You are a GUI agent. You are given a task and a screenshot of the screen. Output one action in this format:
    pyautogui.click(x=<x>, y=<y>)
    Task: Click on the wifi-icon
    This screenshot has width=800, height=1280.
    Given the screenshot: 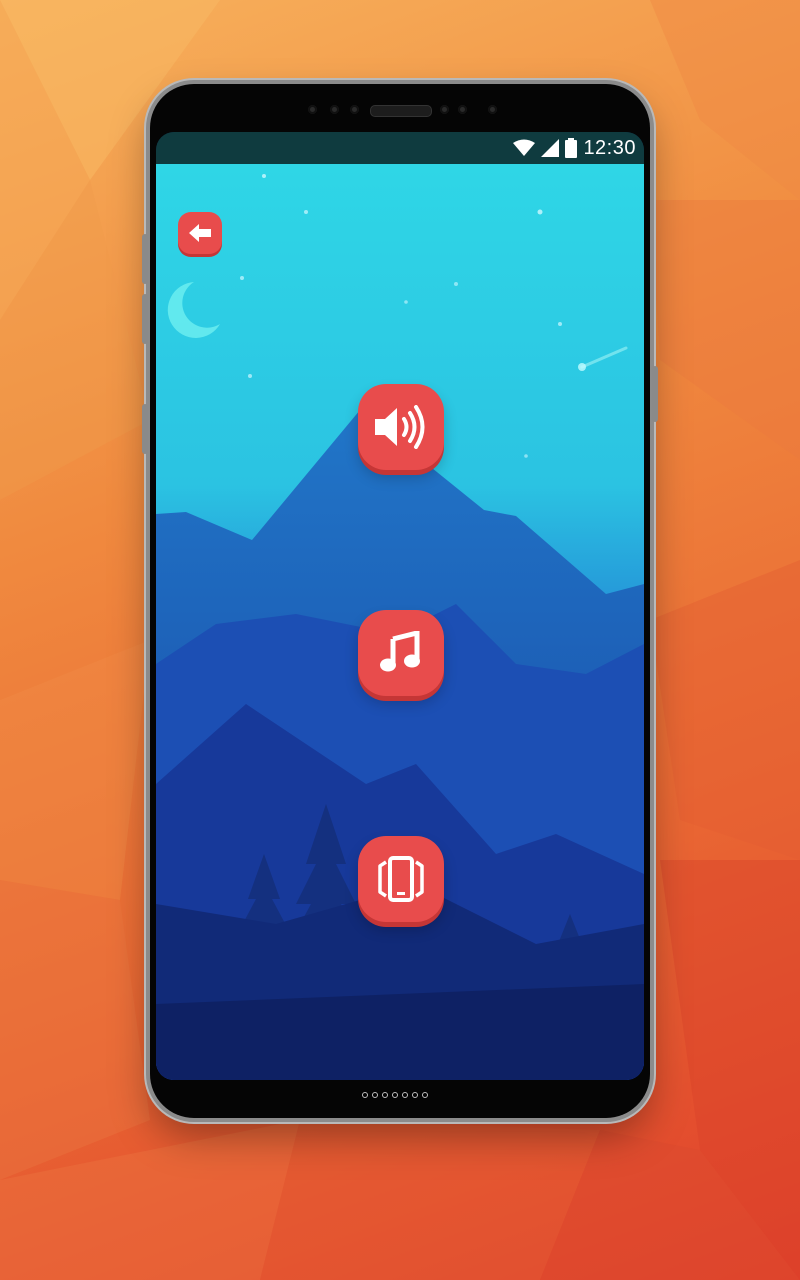 What is the action you would take?
    pyautogui.click(x=524, y=147)
    